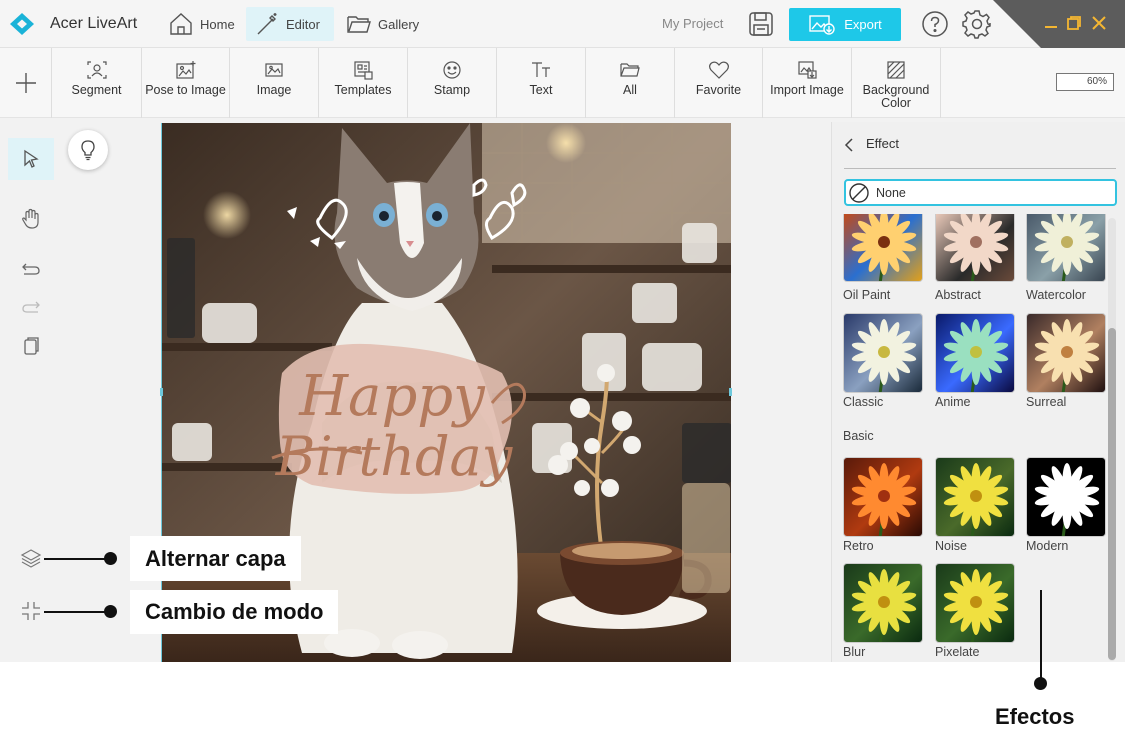  What do you see at coordinates (31, 269) in the screenshot?
I see `undo-icon` at bounding box center [31, 269].